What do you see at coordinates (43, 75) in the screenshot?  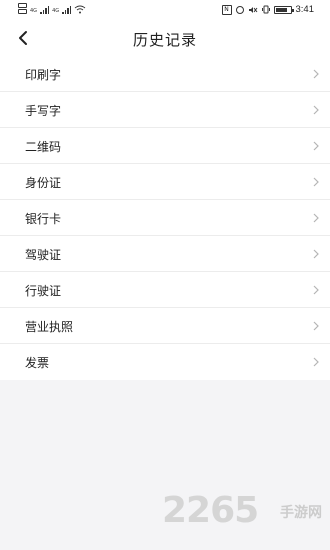 I see `list-item-label: 印刷字` at bounding box center [43, 75].